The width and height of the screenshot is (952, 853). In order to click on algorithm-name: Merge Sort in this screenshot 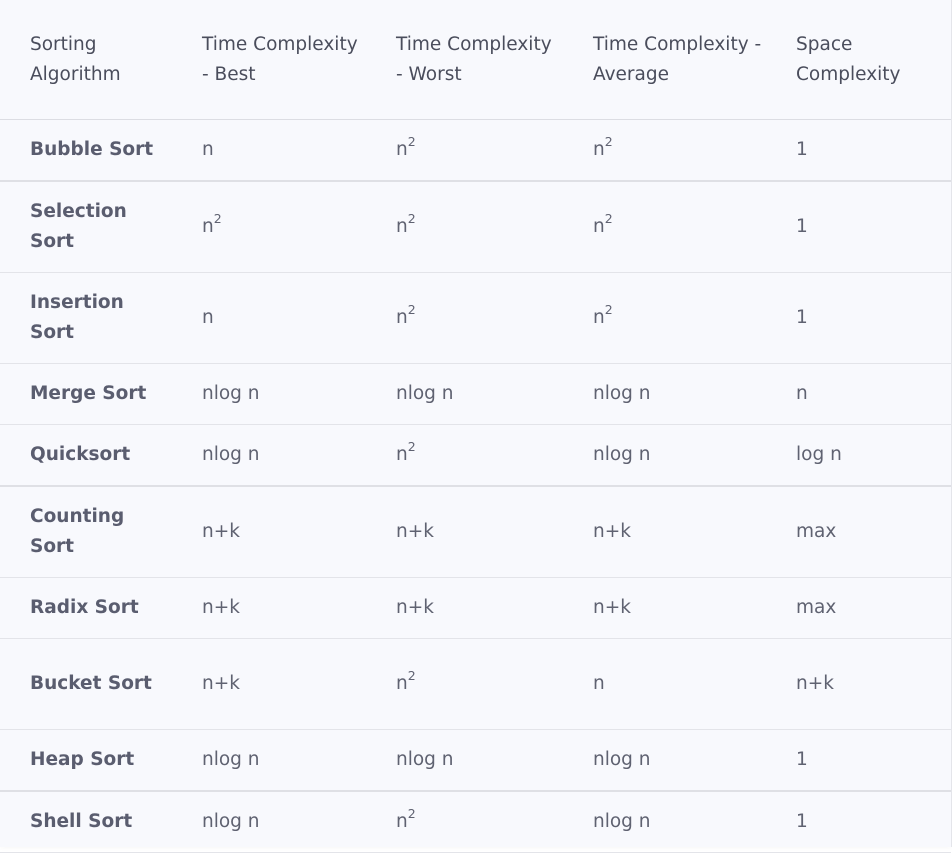, I will do `click(86, 394)`.